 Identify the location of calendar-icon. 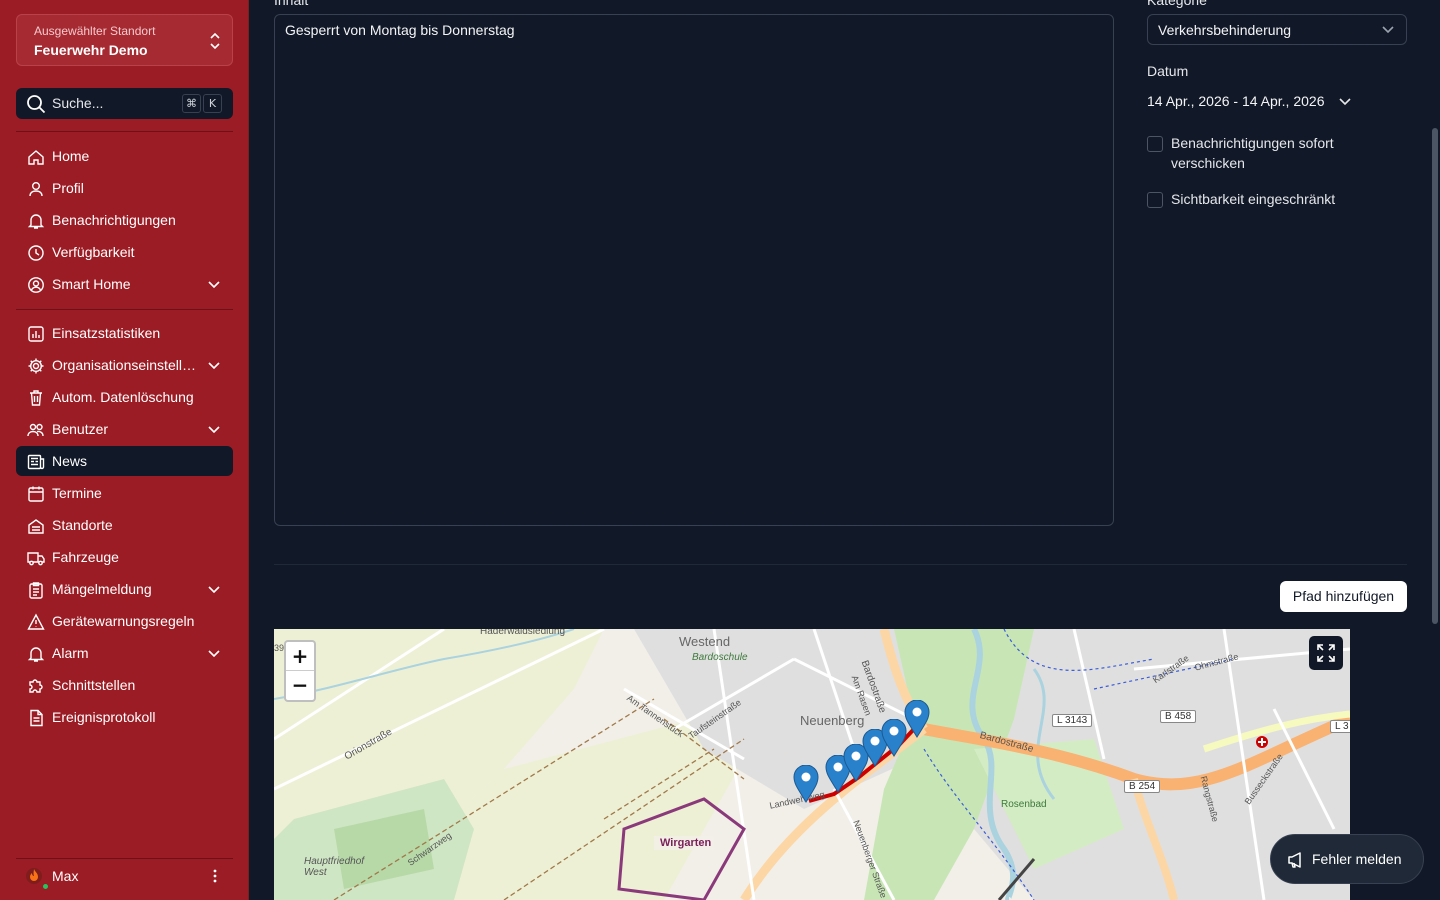
(36, 494).